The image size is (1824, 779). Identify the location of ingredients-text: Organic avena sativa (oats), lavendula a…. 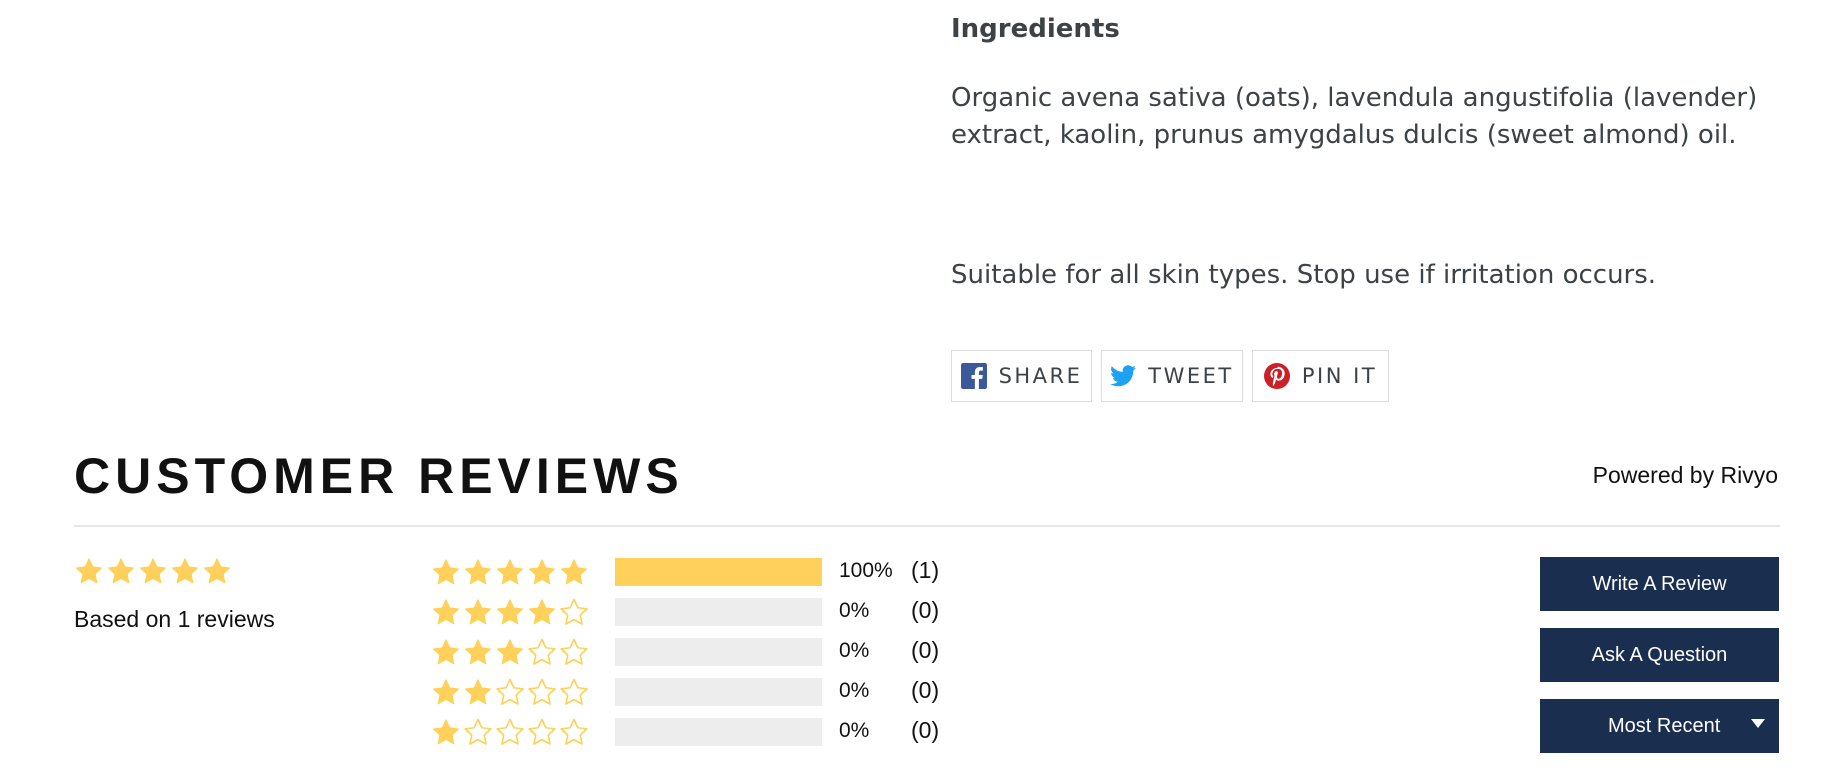
(1354, 116).